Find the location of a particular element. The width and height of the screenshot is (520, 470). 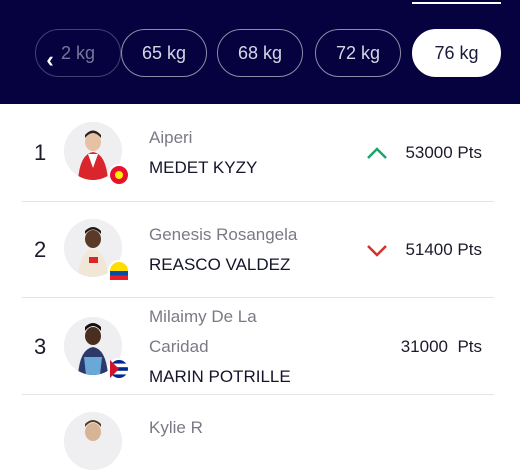

rank-number: 2 is located at coordinates (40, 249).